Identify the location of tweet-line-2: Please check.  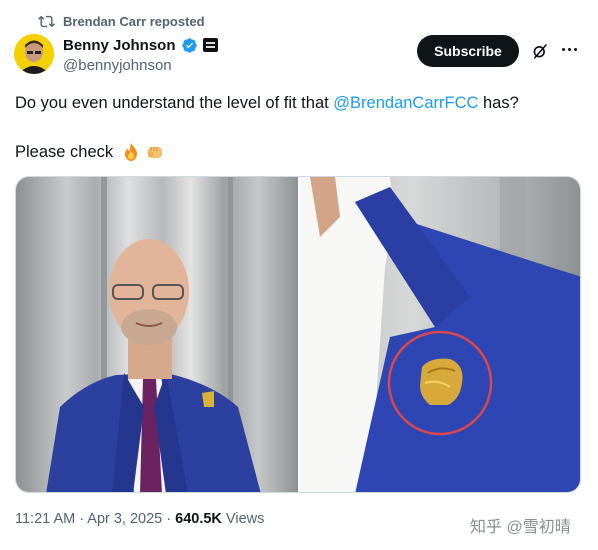
(90, 152).